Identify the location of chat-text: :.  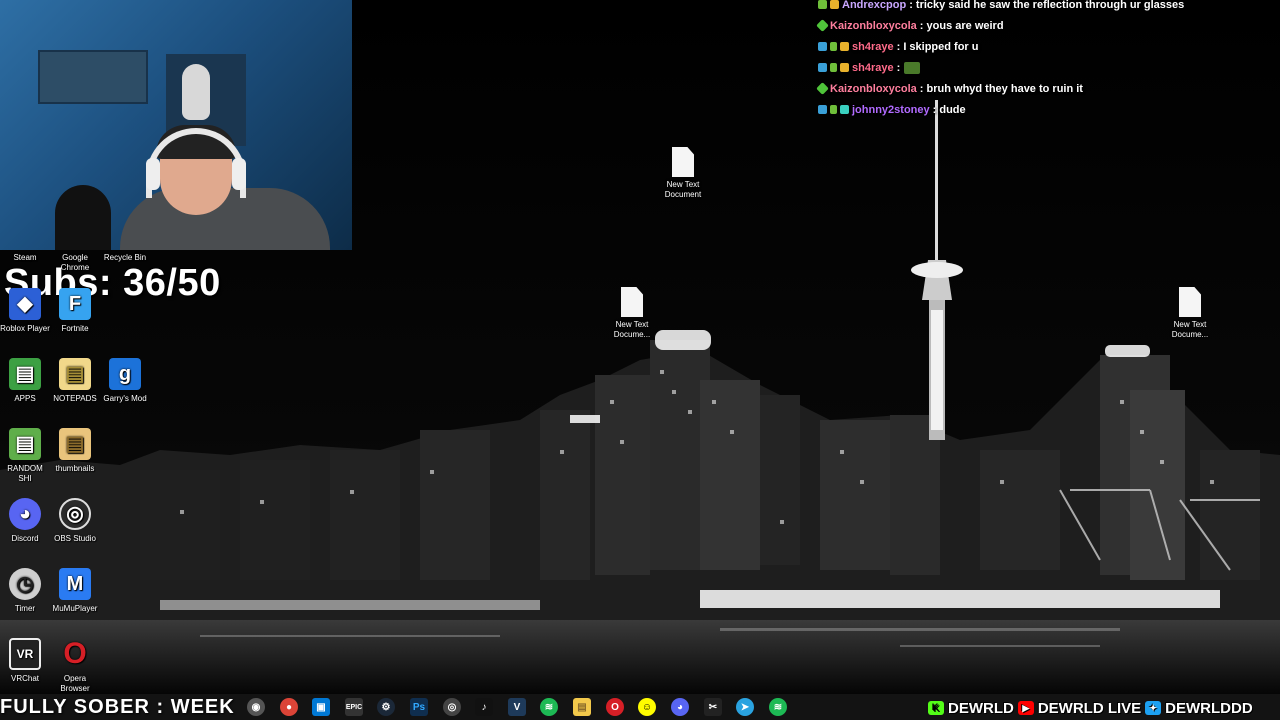
(898, 67).